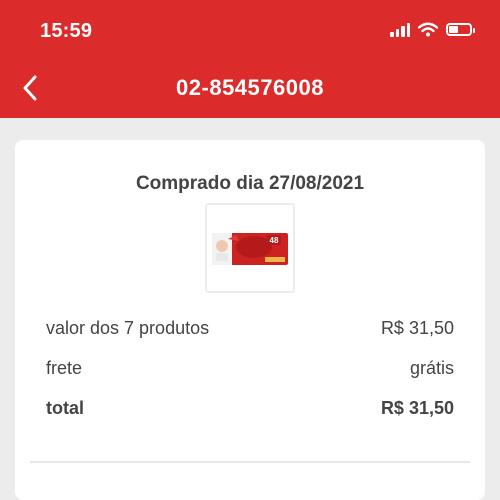  I want to click on battery-icon, so click(460, 29).